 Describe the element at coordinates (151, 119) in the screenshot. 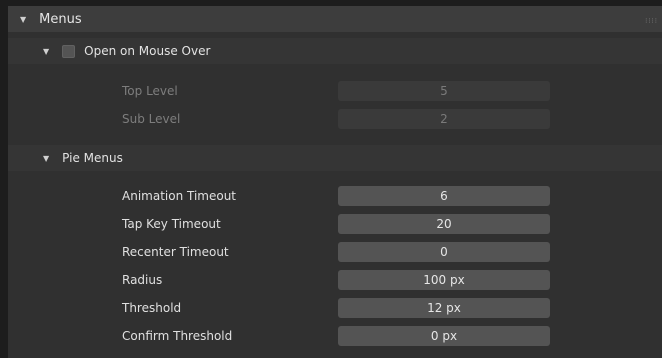

I see `sub-level-label: Sub Level` at that location.